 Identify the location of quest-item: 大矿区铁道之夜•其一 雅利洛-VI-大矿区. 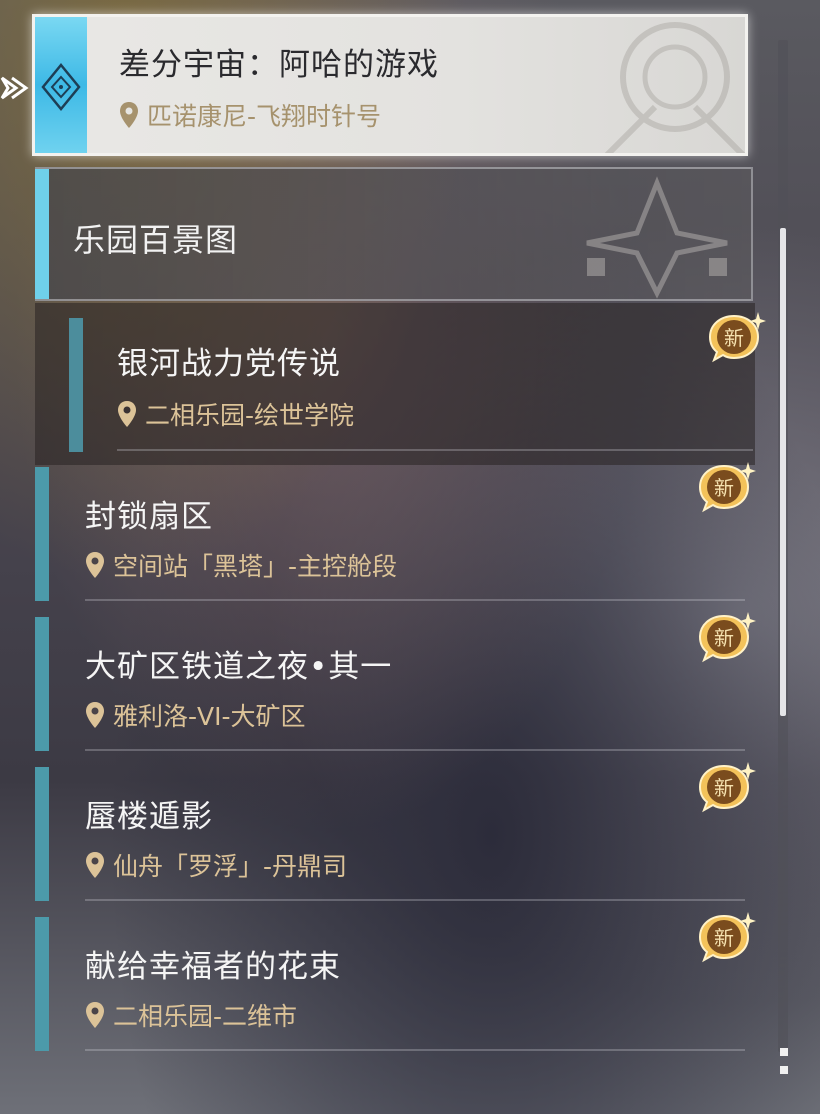
(394, 684).